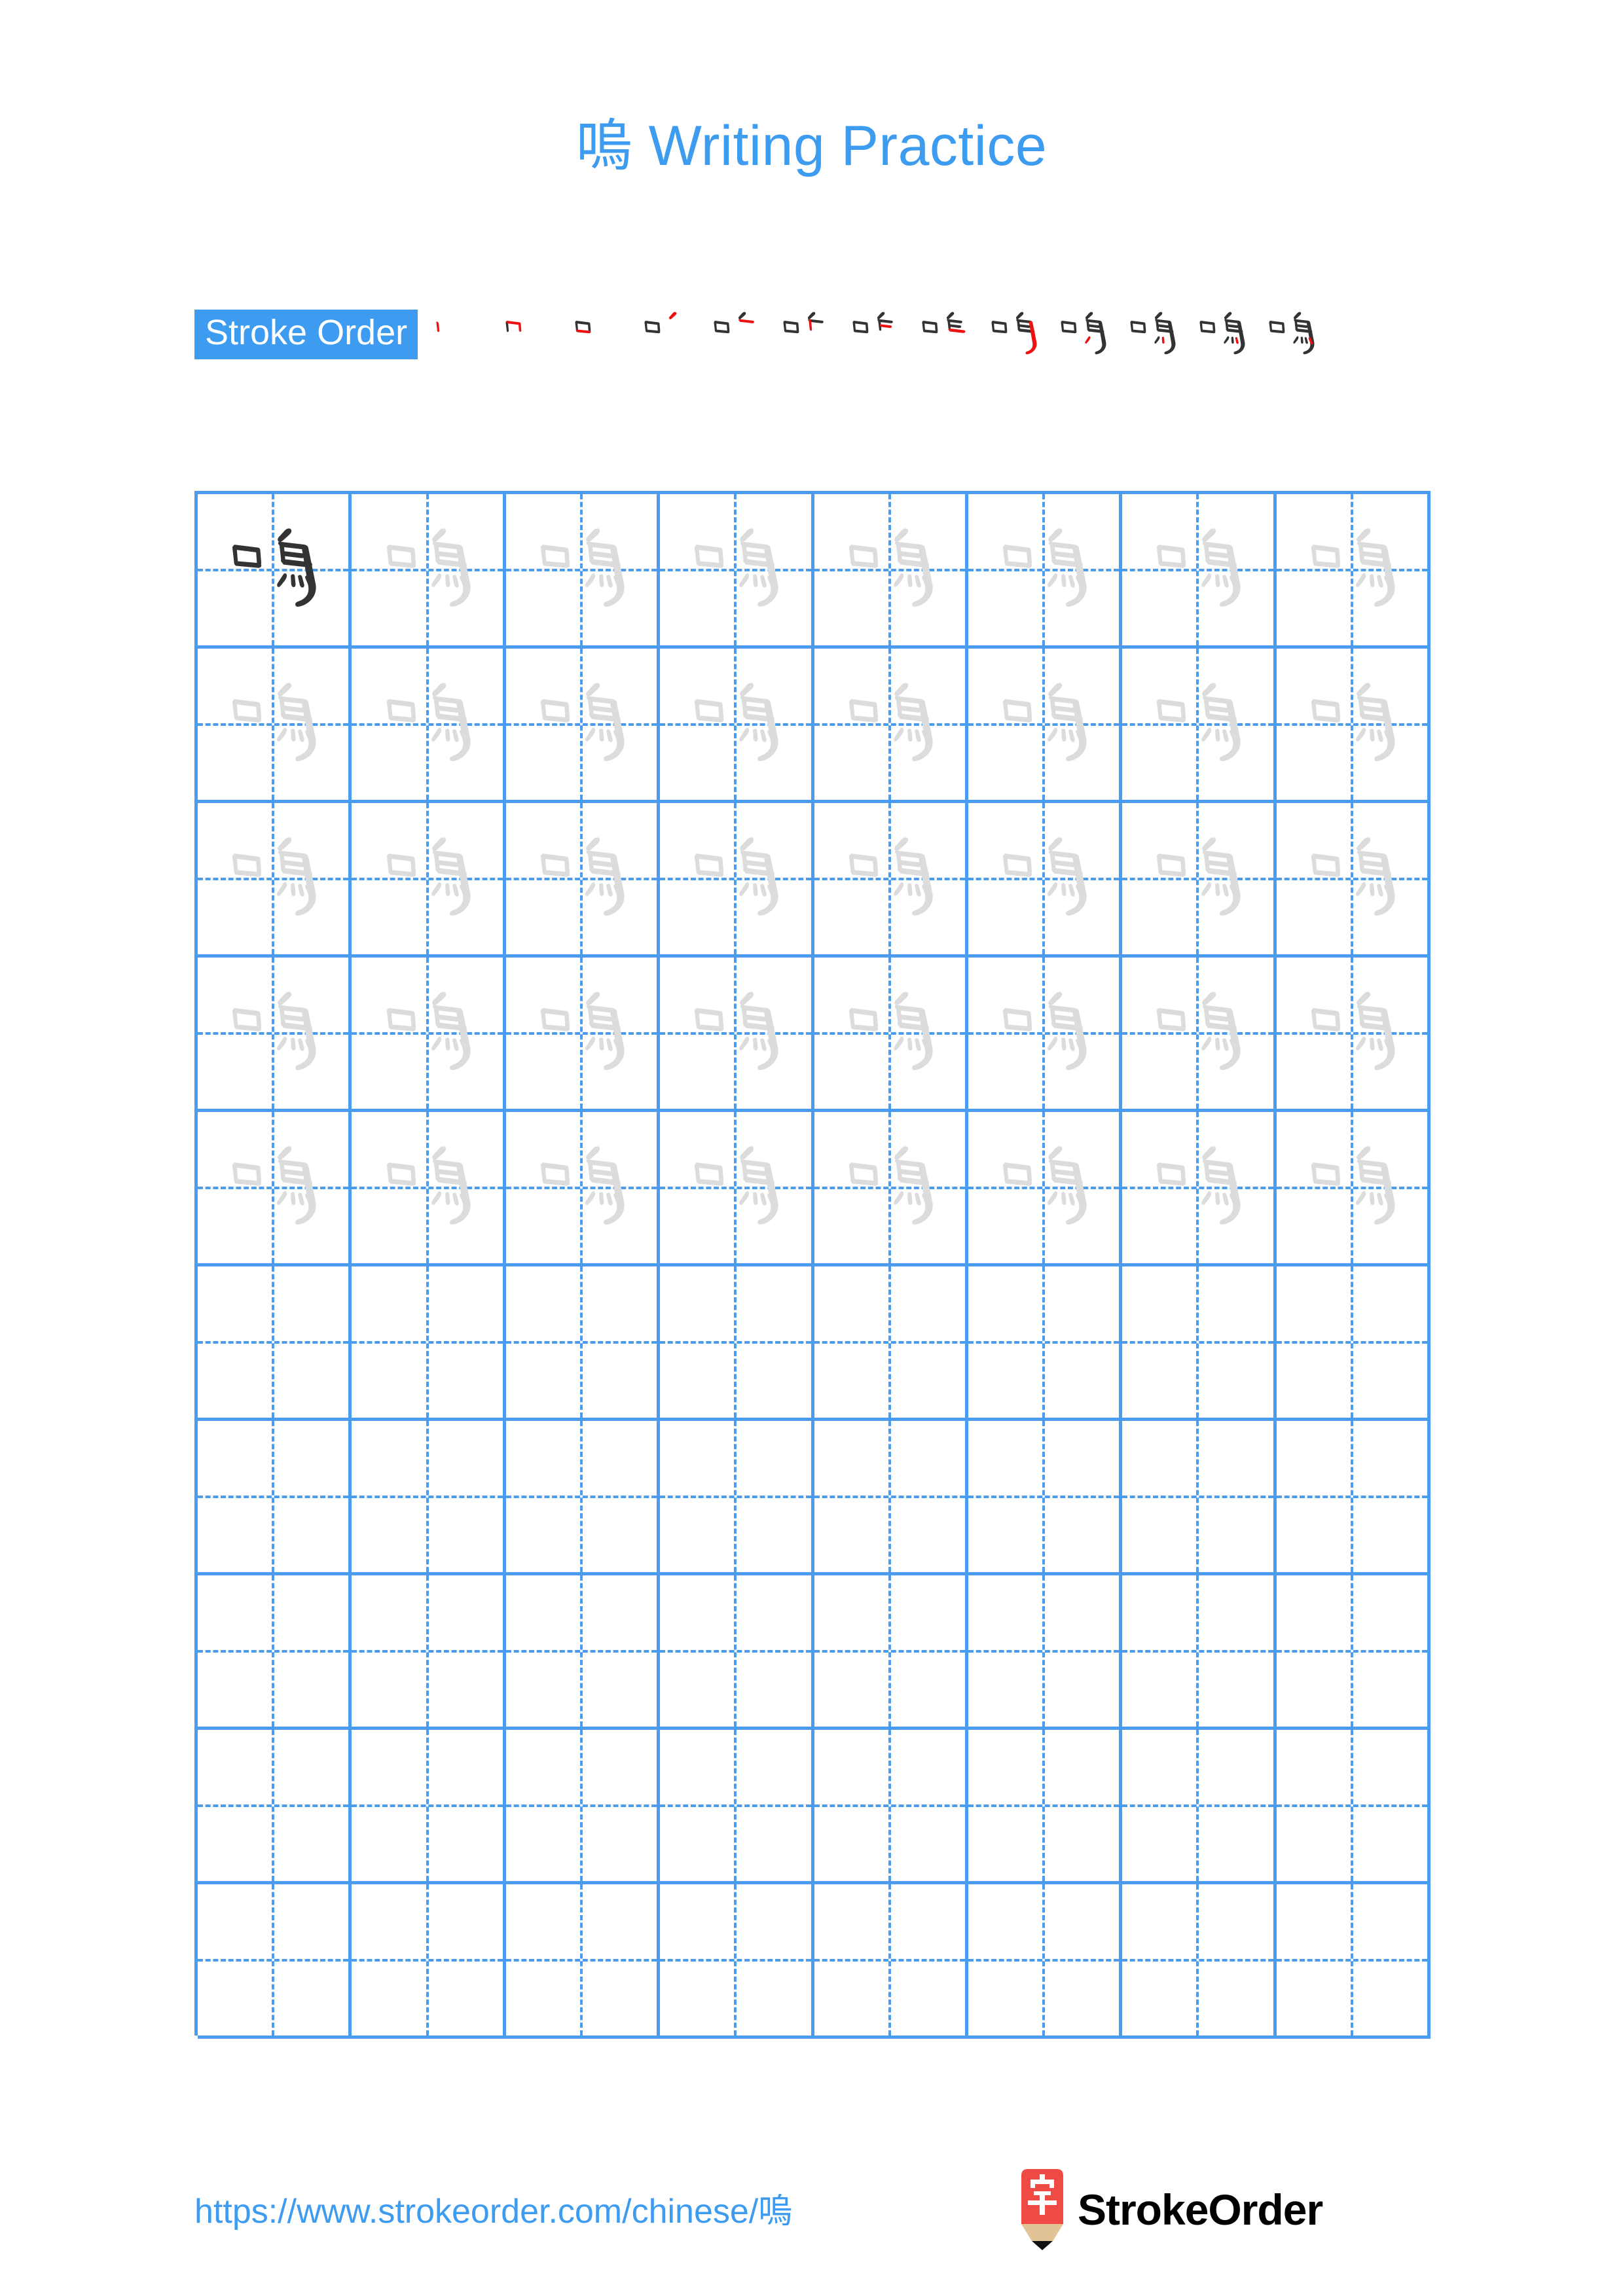  Describe the element at coordinates (275, 1189) in the screenshot. I see `practice-cell-r5-c1` at that location.